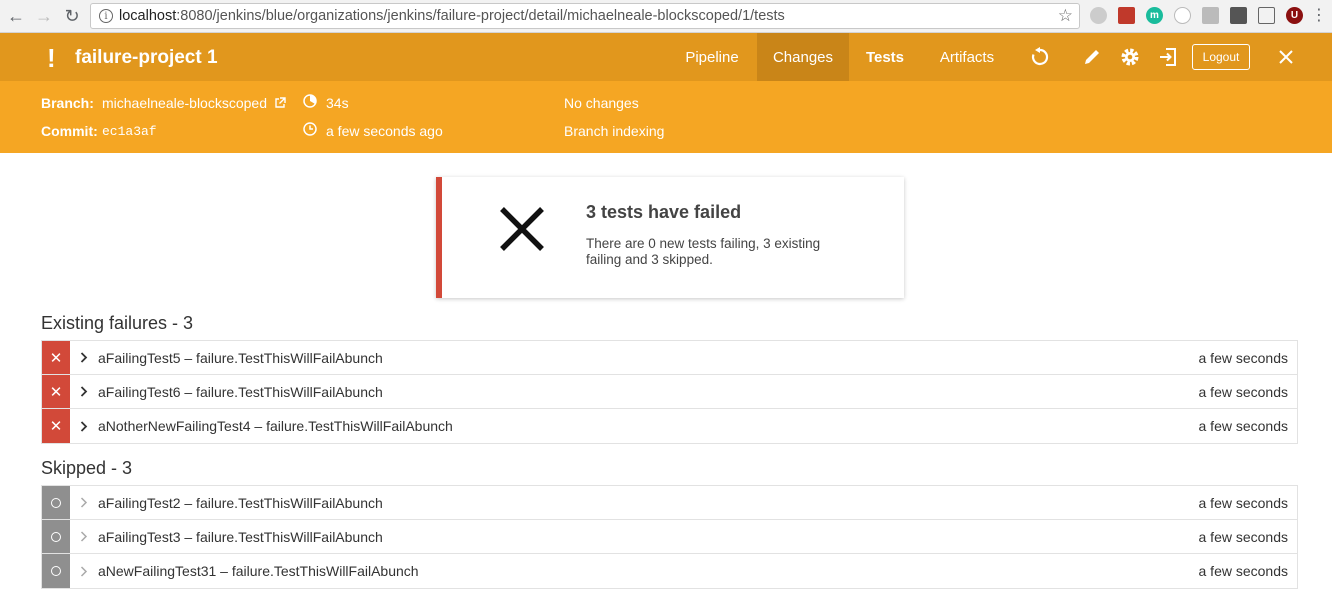 The height and width of the screenshot is (604, 1332). I want to click on commit-value: ec1a3af, so click(129, 131).